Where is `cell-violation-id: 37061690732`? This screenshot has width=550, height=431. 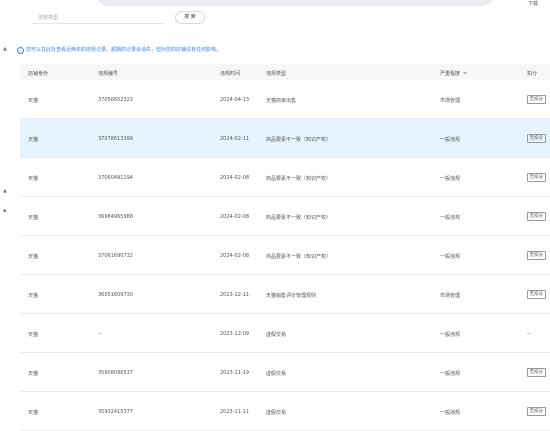 cell-violation-id: 37061690732 is located at coordinates (115, 256).